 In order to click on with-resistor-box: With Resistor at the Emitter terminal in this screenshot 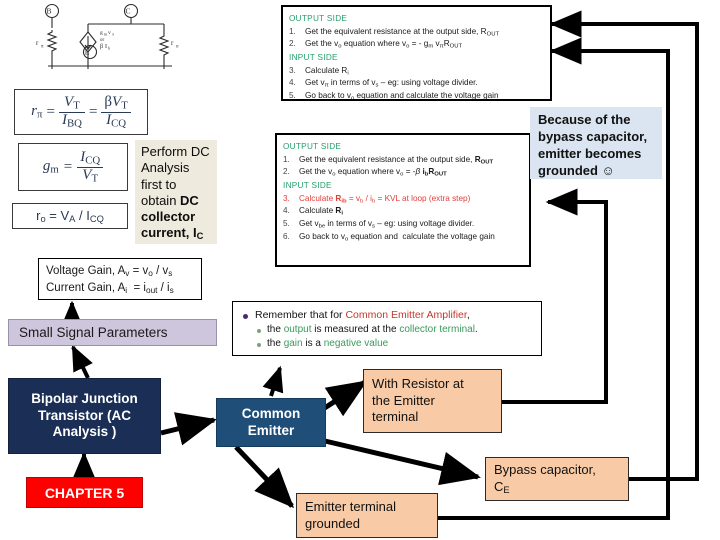, I will do `click(432, 401)`.